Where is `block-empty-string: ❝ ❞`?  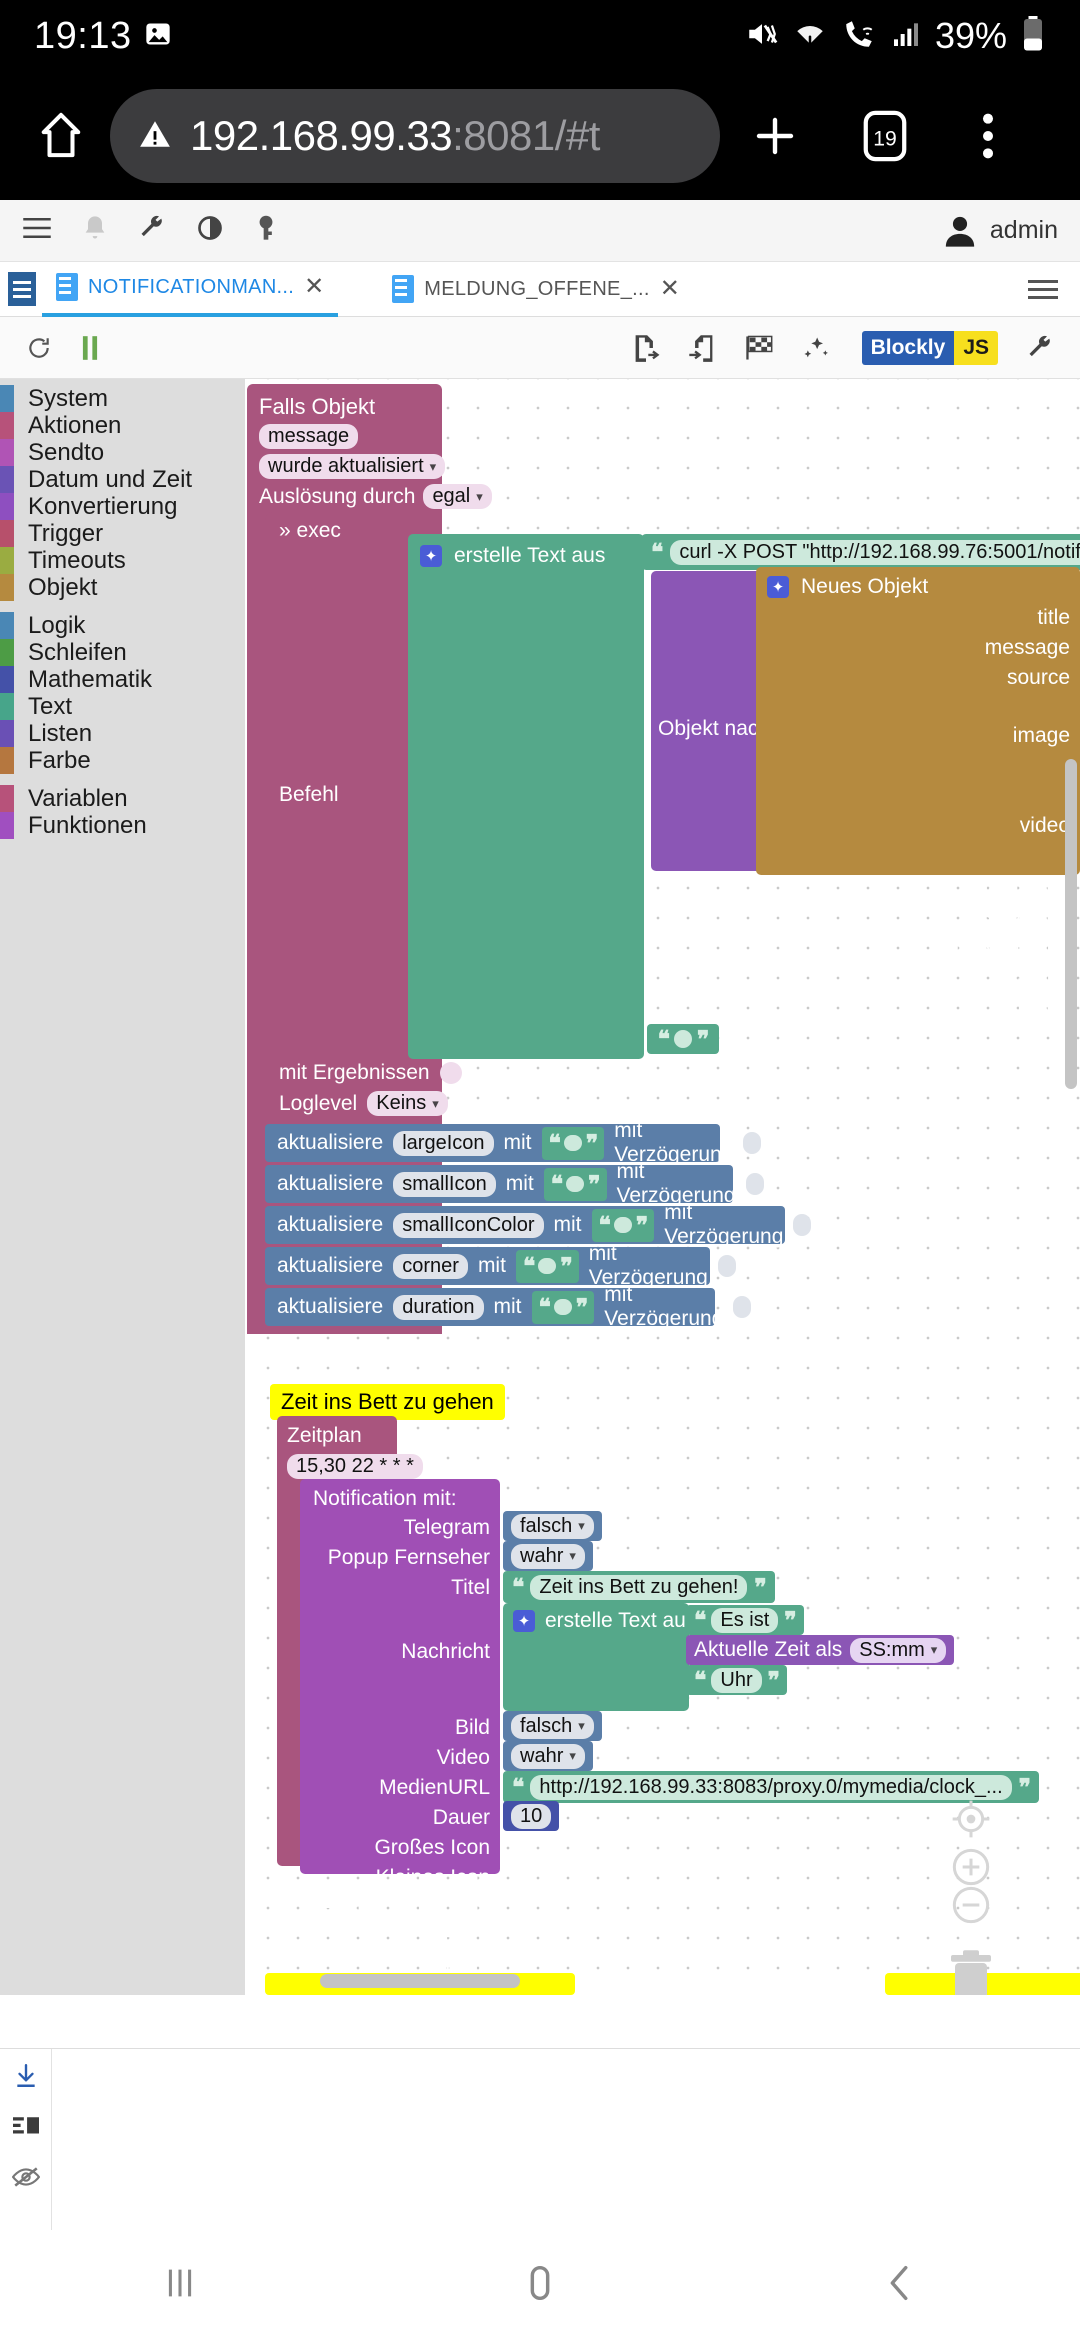
block-empty-string: ❝ ❞ is located at coordinates (683, 1039).